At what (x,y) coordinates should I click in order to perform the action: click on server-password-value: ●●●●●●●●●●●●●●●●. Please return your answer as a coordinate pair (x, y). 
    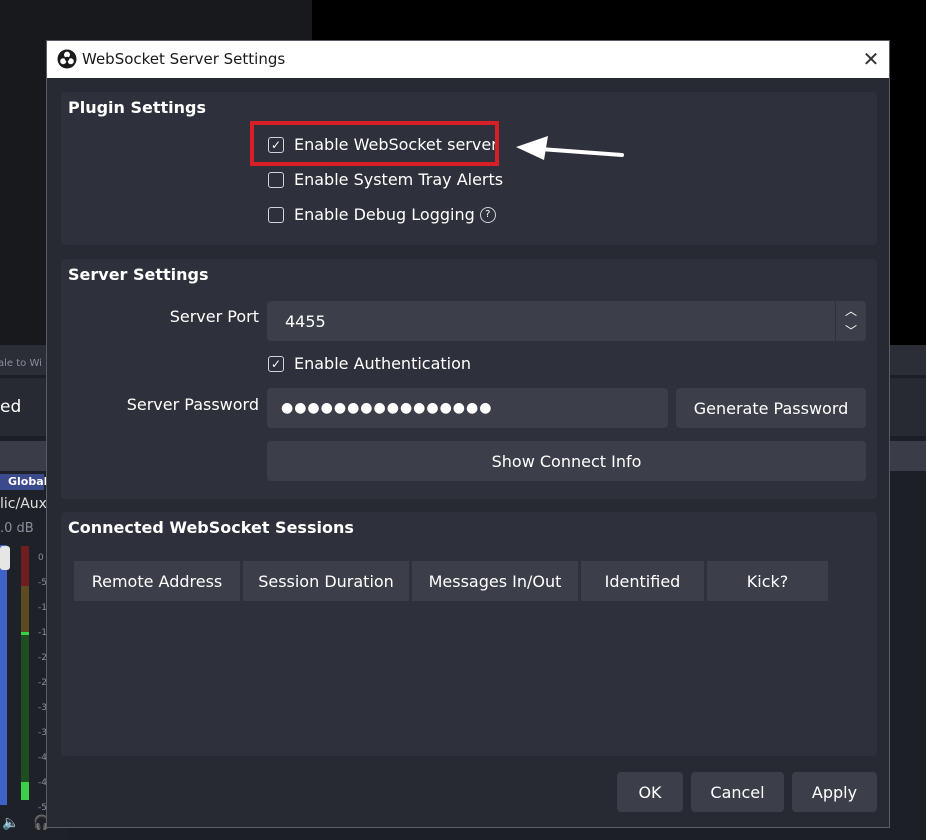
    Looking at the image, I should click on (387, 408).